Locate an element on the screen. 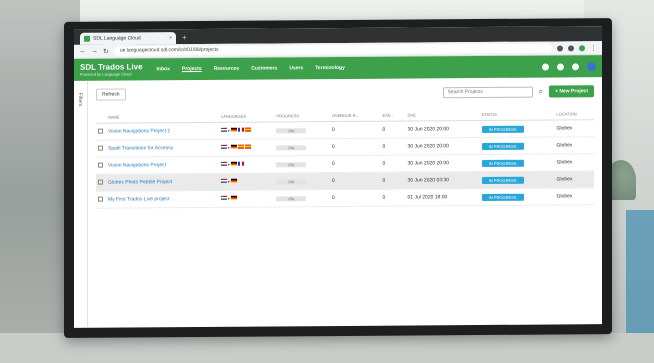  header-icons is located at coordinates (569, 66).